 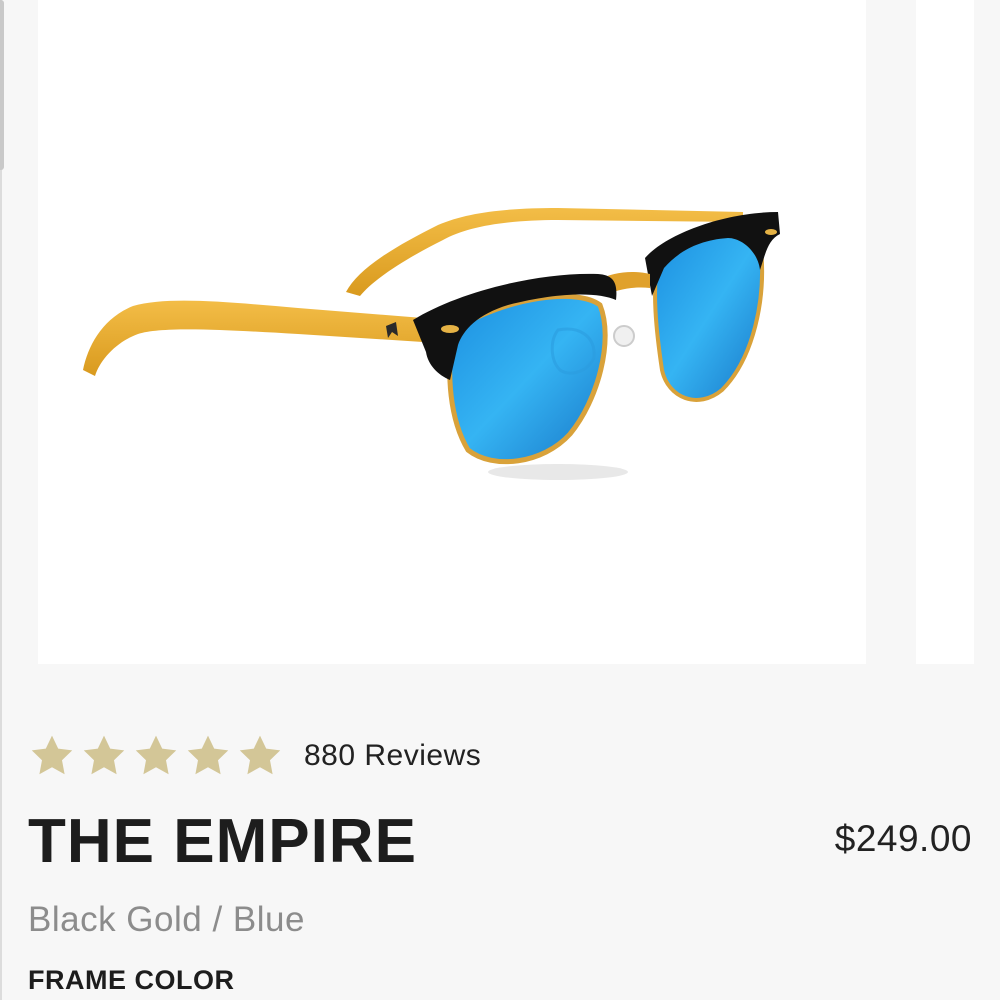 What do you see at coordinates (131, 980) in the screenshot?
I see `frame-color-label: FRAME COLOR` at bounding box center [131, 980].